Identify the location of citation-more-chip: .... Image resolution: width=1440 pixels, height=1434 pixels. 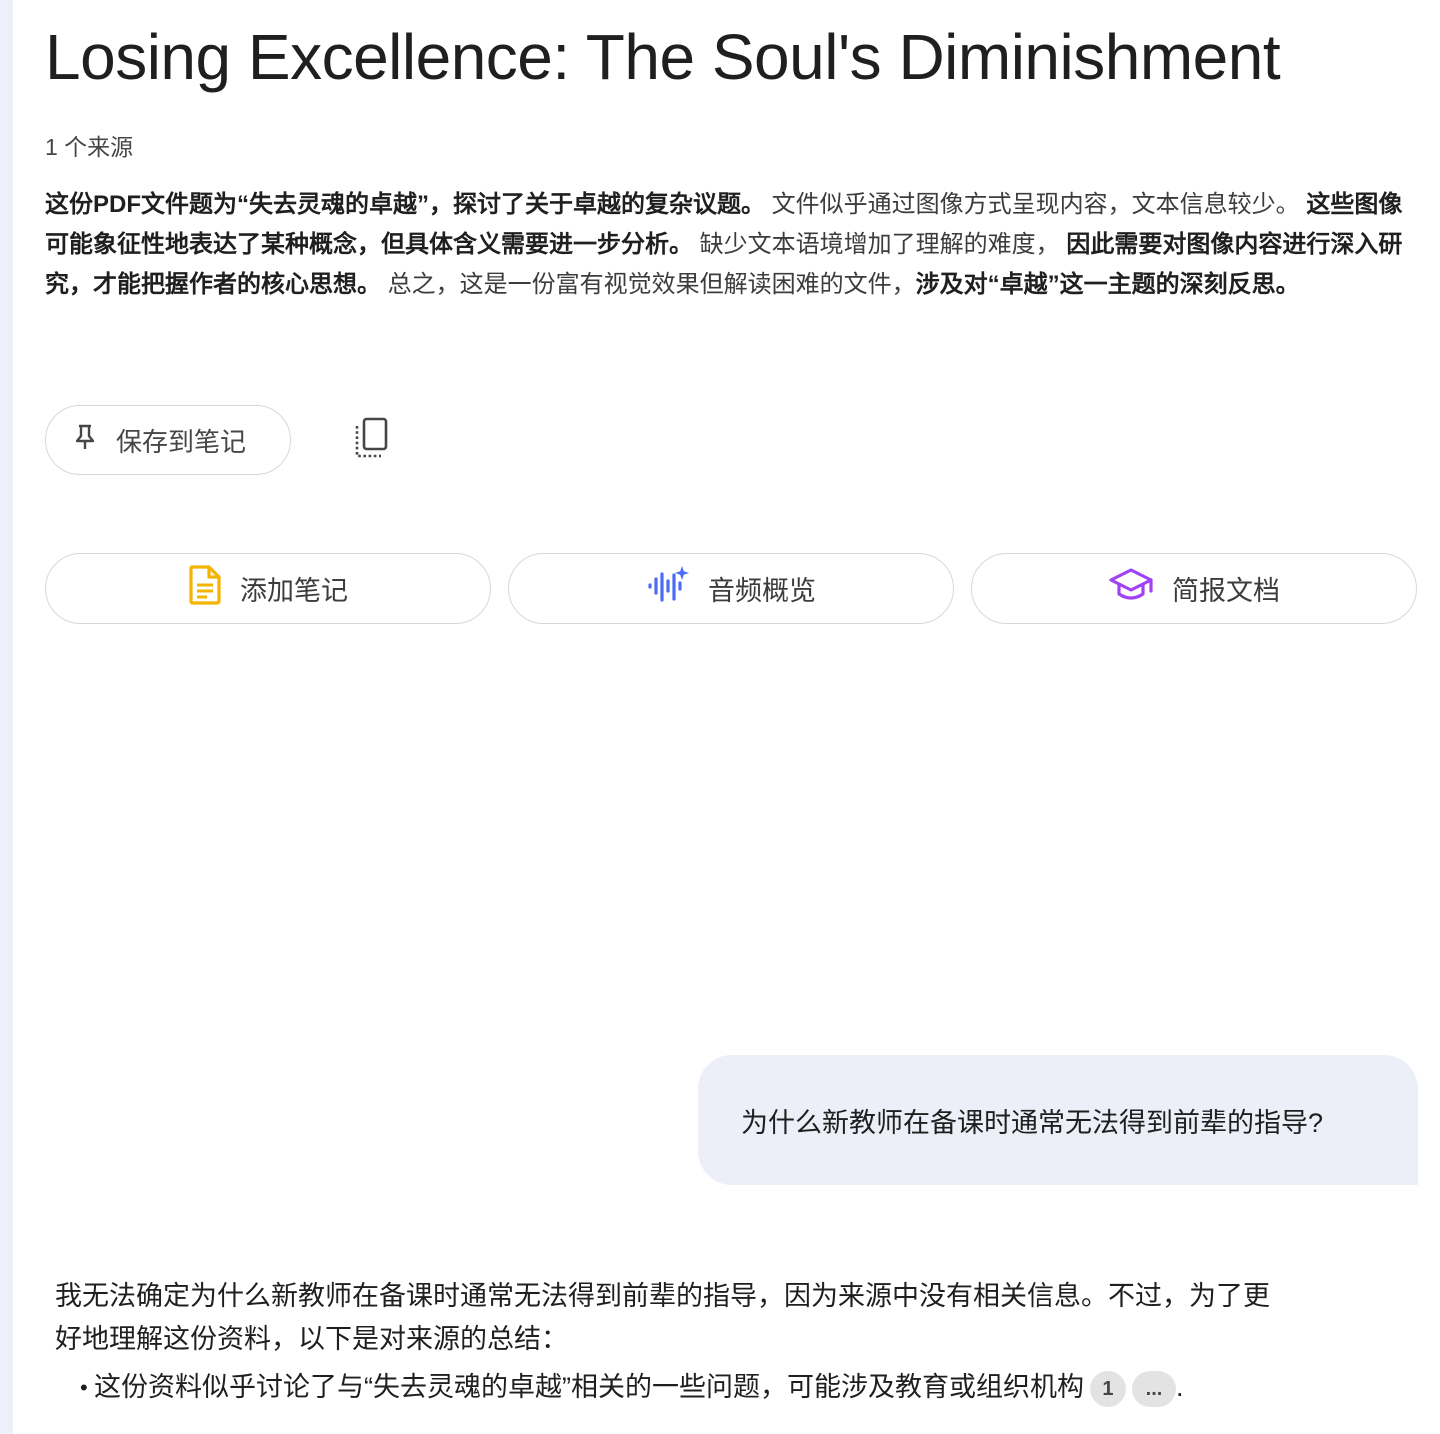
(1153, 1388).